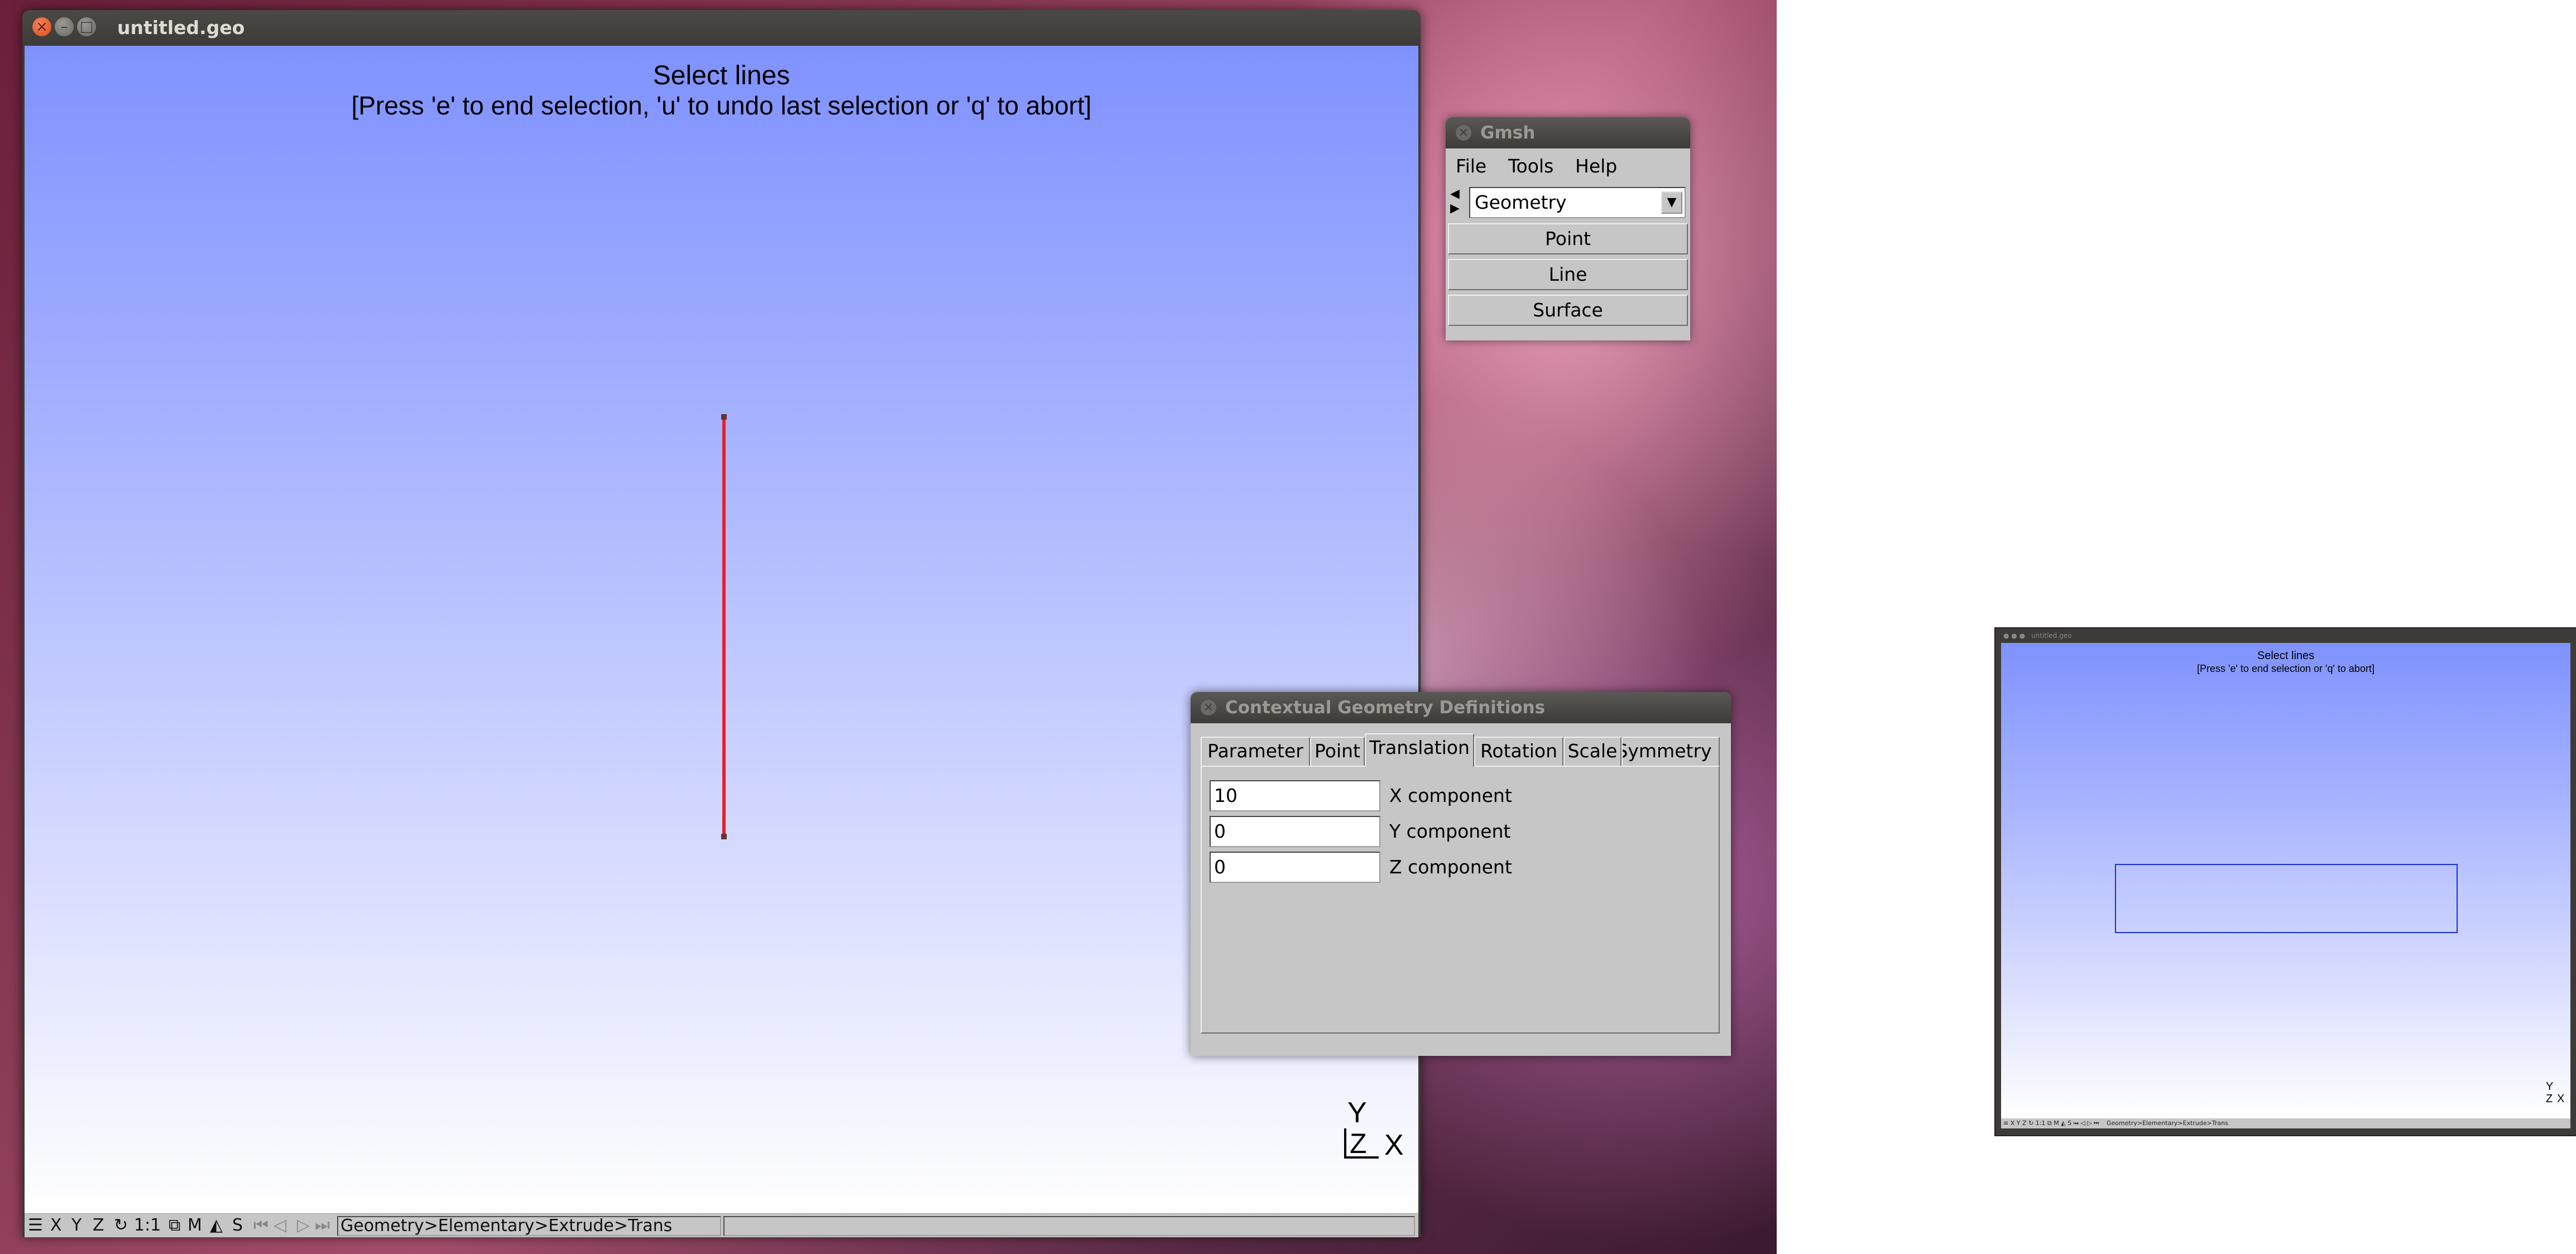 The image size is (2576, 1254). I want to click on thumb-axis-x: X, so click(2561, 1099).